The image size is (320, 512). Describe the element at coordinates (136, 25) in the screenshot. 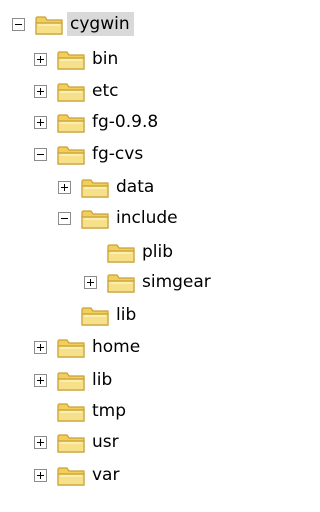

I see `tree-item: cygwin` at that location.